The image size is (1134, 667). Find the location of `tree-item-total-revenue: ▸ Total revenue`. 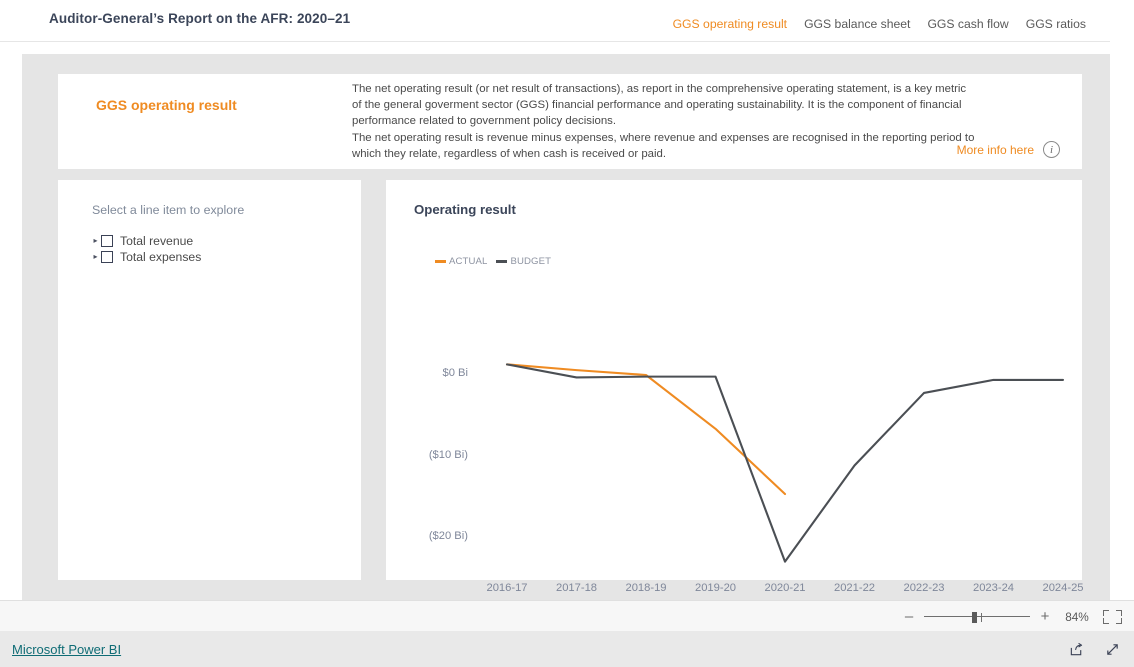

tree-item-total-revenue: ▸ Total revenue is located at coordinates (145, 241).